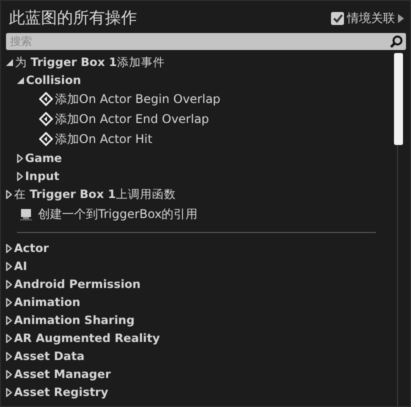 This screenshot has height=407, width=411. I want to click on category-item: Animation Sharing, so click(74, 320).